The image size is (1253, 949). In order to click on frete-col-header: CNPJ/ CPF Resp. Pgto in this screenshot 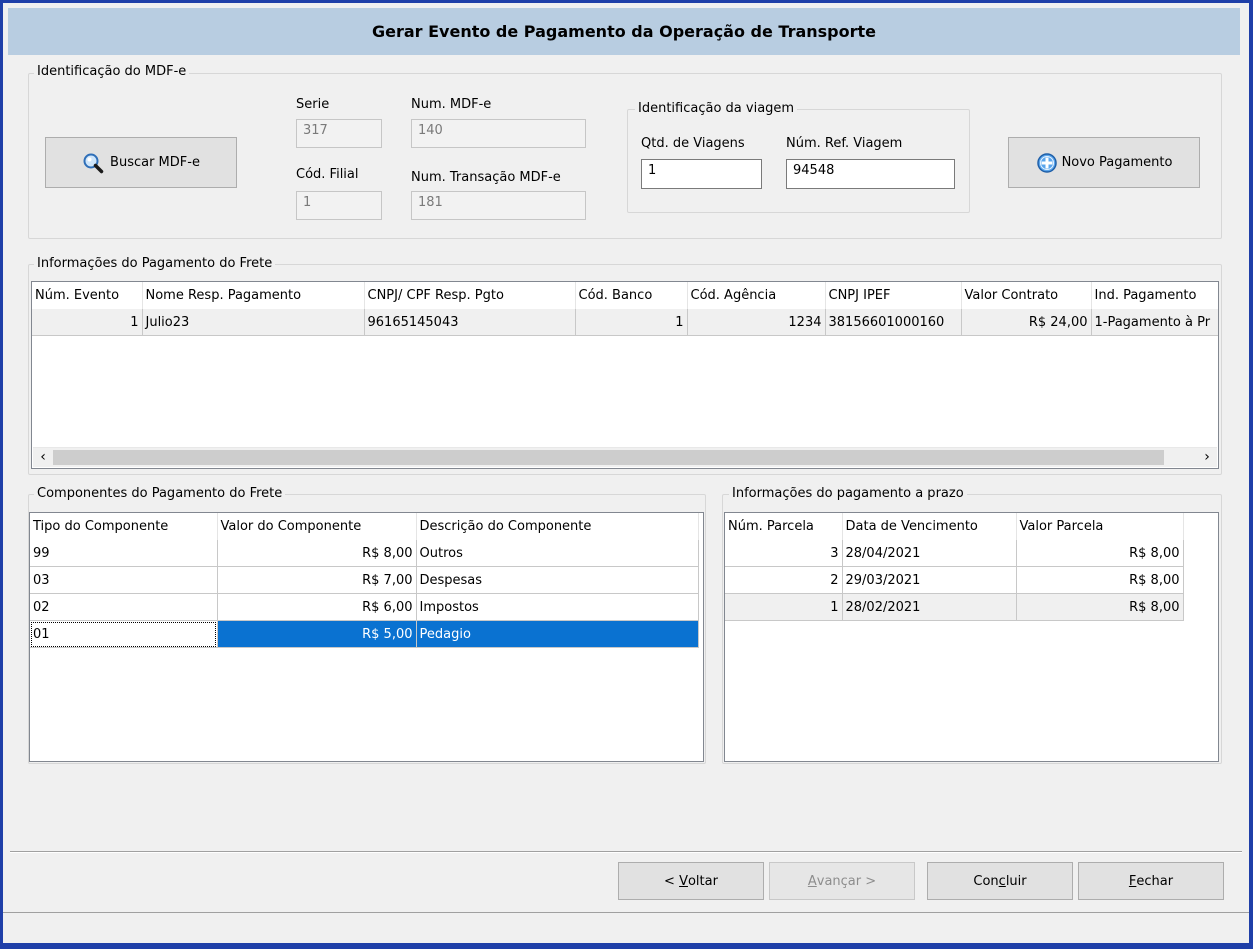, I will do `click(470, 295)`.